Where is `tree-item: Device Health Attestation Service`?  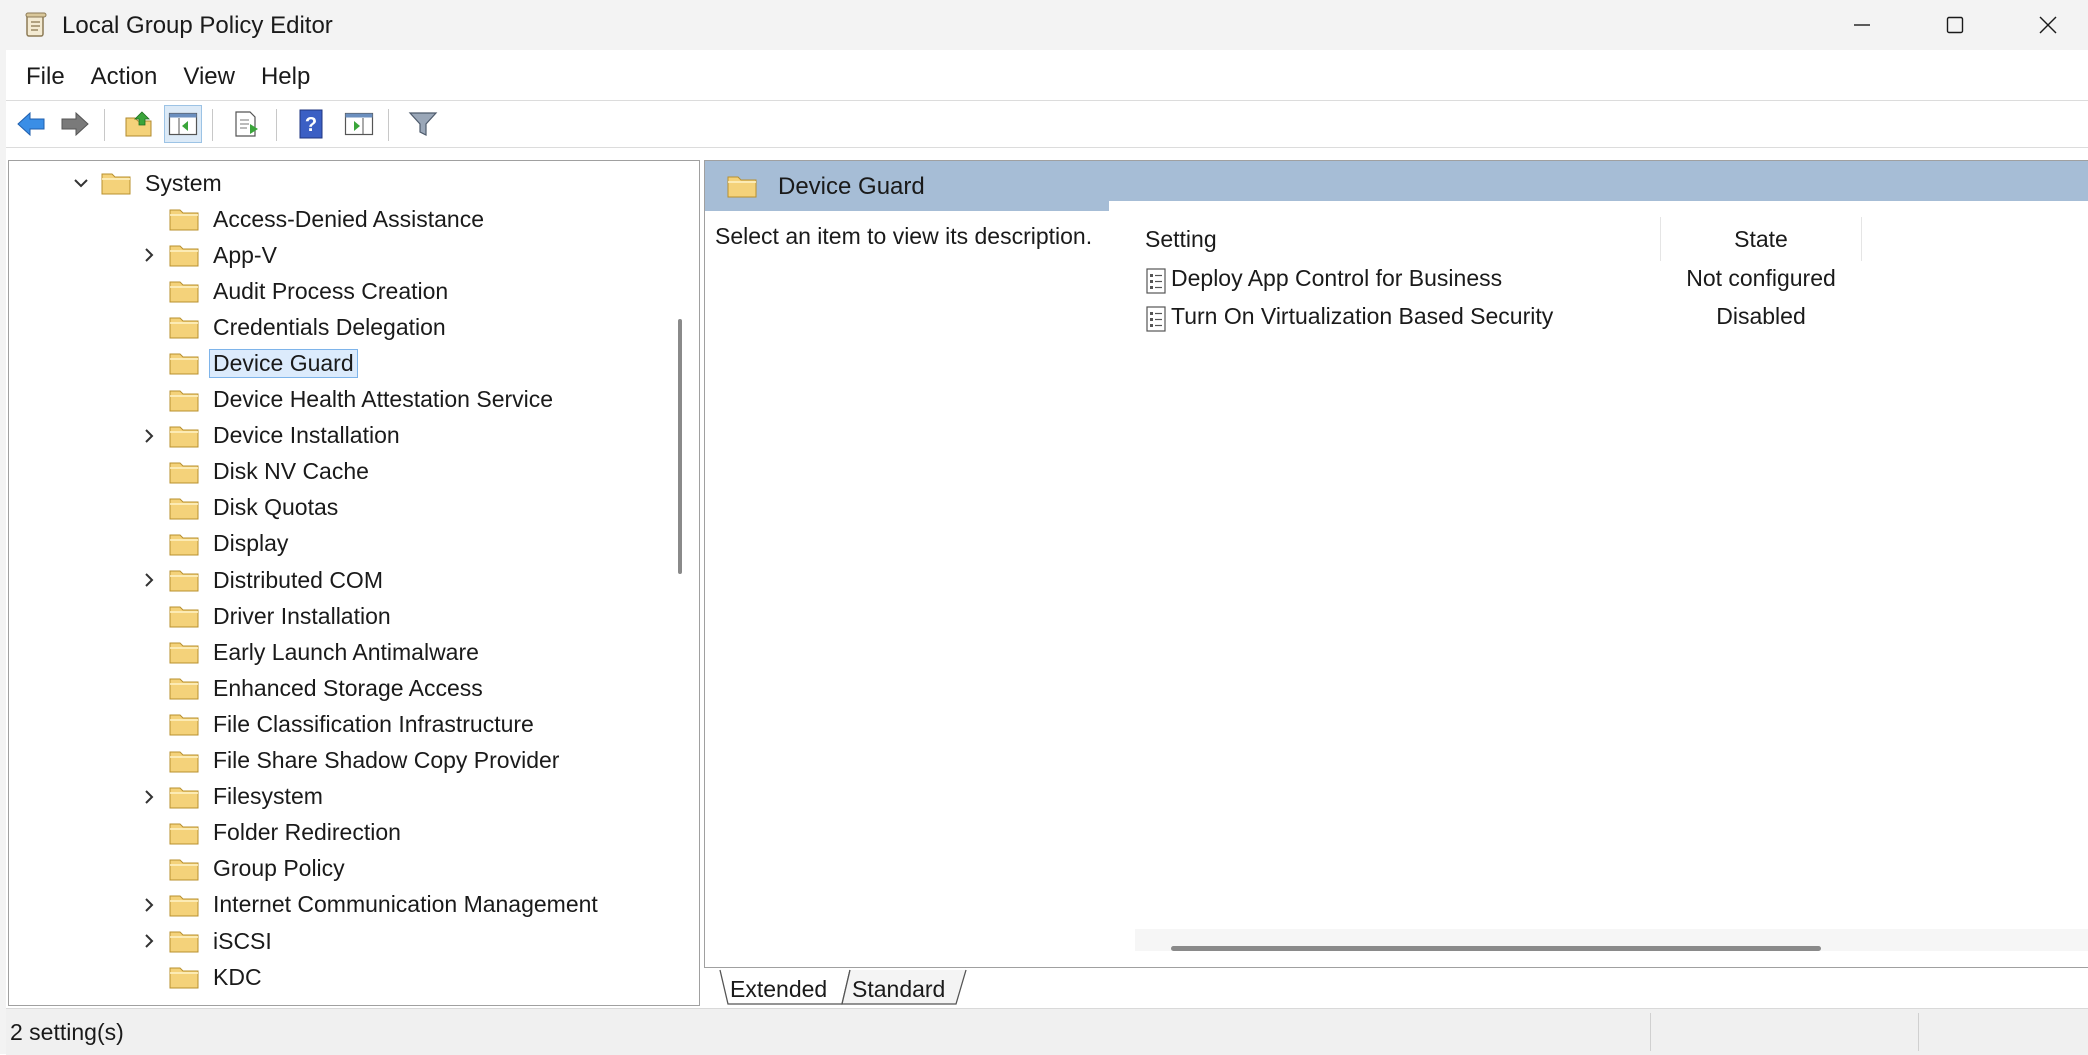
tree-item: Device Health Attestation Service is located at coordinates (348, 400).